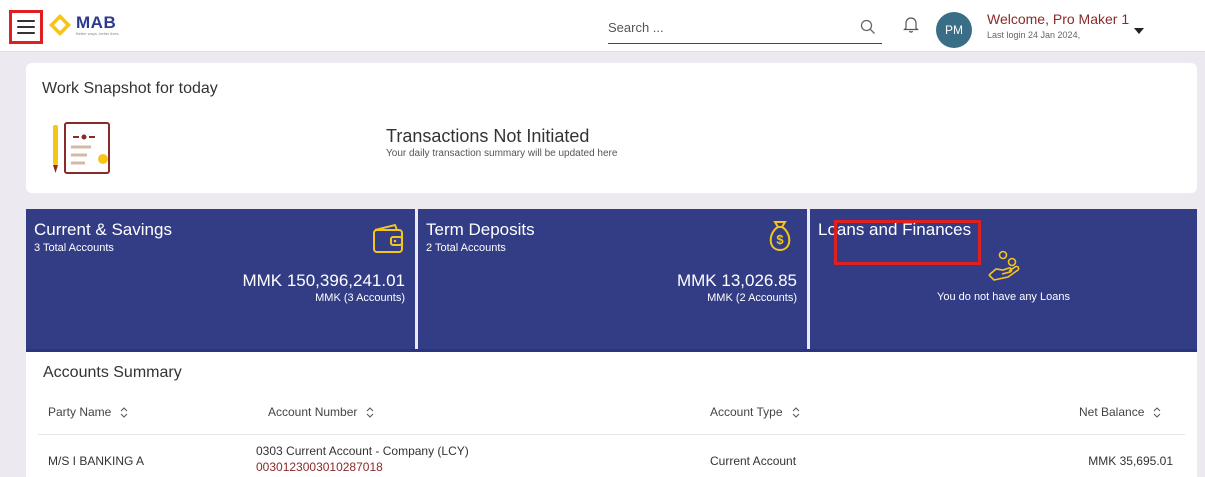 Image resolution: width=1205 pixels, height=477 pixels. What do you see at coordinates (1004, 265) in the screenshot?
I see `hand-coins-icon` at bounding box center [1004, 265].